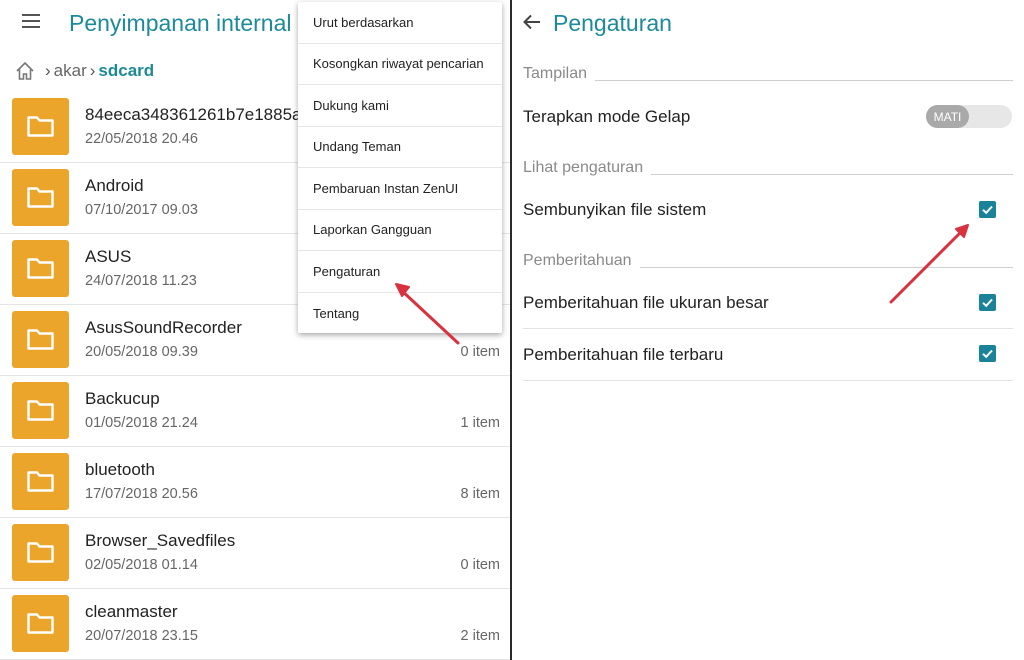 The width and height of the screenshot is (1024, 660). I want to click on notify-new-checkbox, so click(987, 353).